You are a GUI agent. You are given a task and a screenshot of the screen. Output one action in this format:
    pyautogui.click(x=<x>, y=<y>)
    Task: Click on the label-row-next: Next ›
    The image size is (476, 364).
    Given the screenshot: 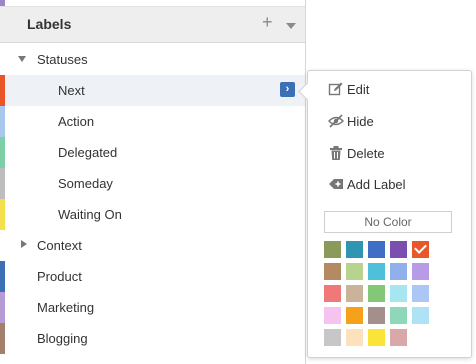 What is the action you would take?
    pyautogui.click(x=152, y=90)
    